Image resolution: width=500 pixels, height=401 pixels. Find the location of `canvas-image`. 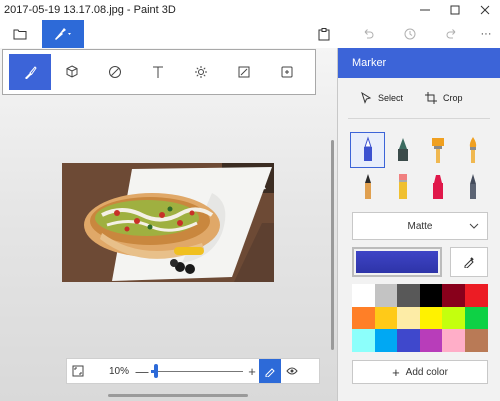

canvas-image is located at coordinates (168, 222).